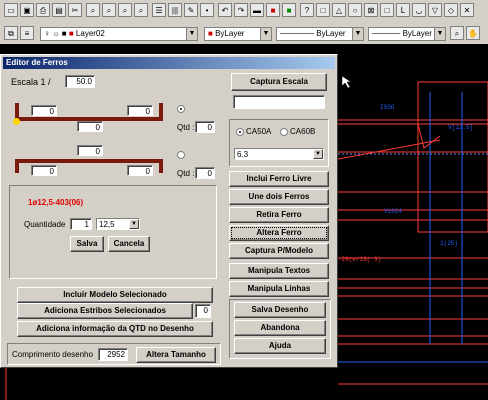 This screenshot has width=488, height=400. Describe the element at coordinates (279, 251) in the screenshot. I see `captura-modelo-button: Captura P/Modelo` at that location.